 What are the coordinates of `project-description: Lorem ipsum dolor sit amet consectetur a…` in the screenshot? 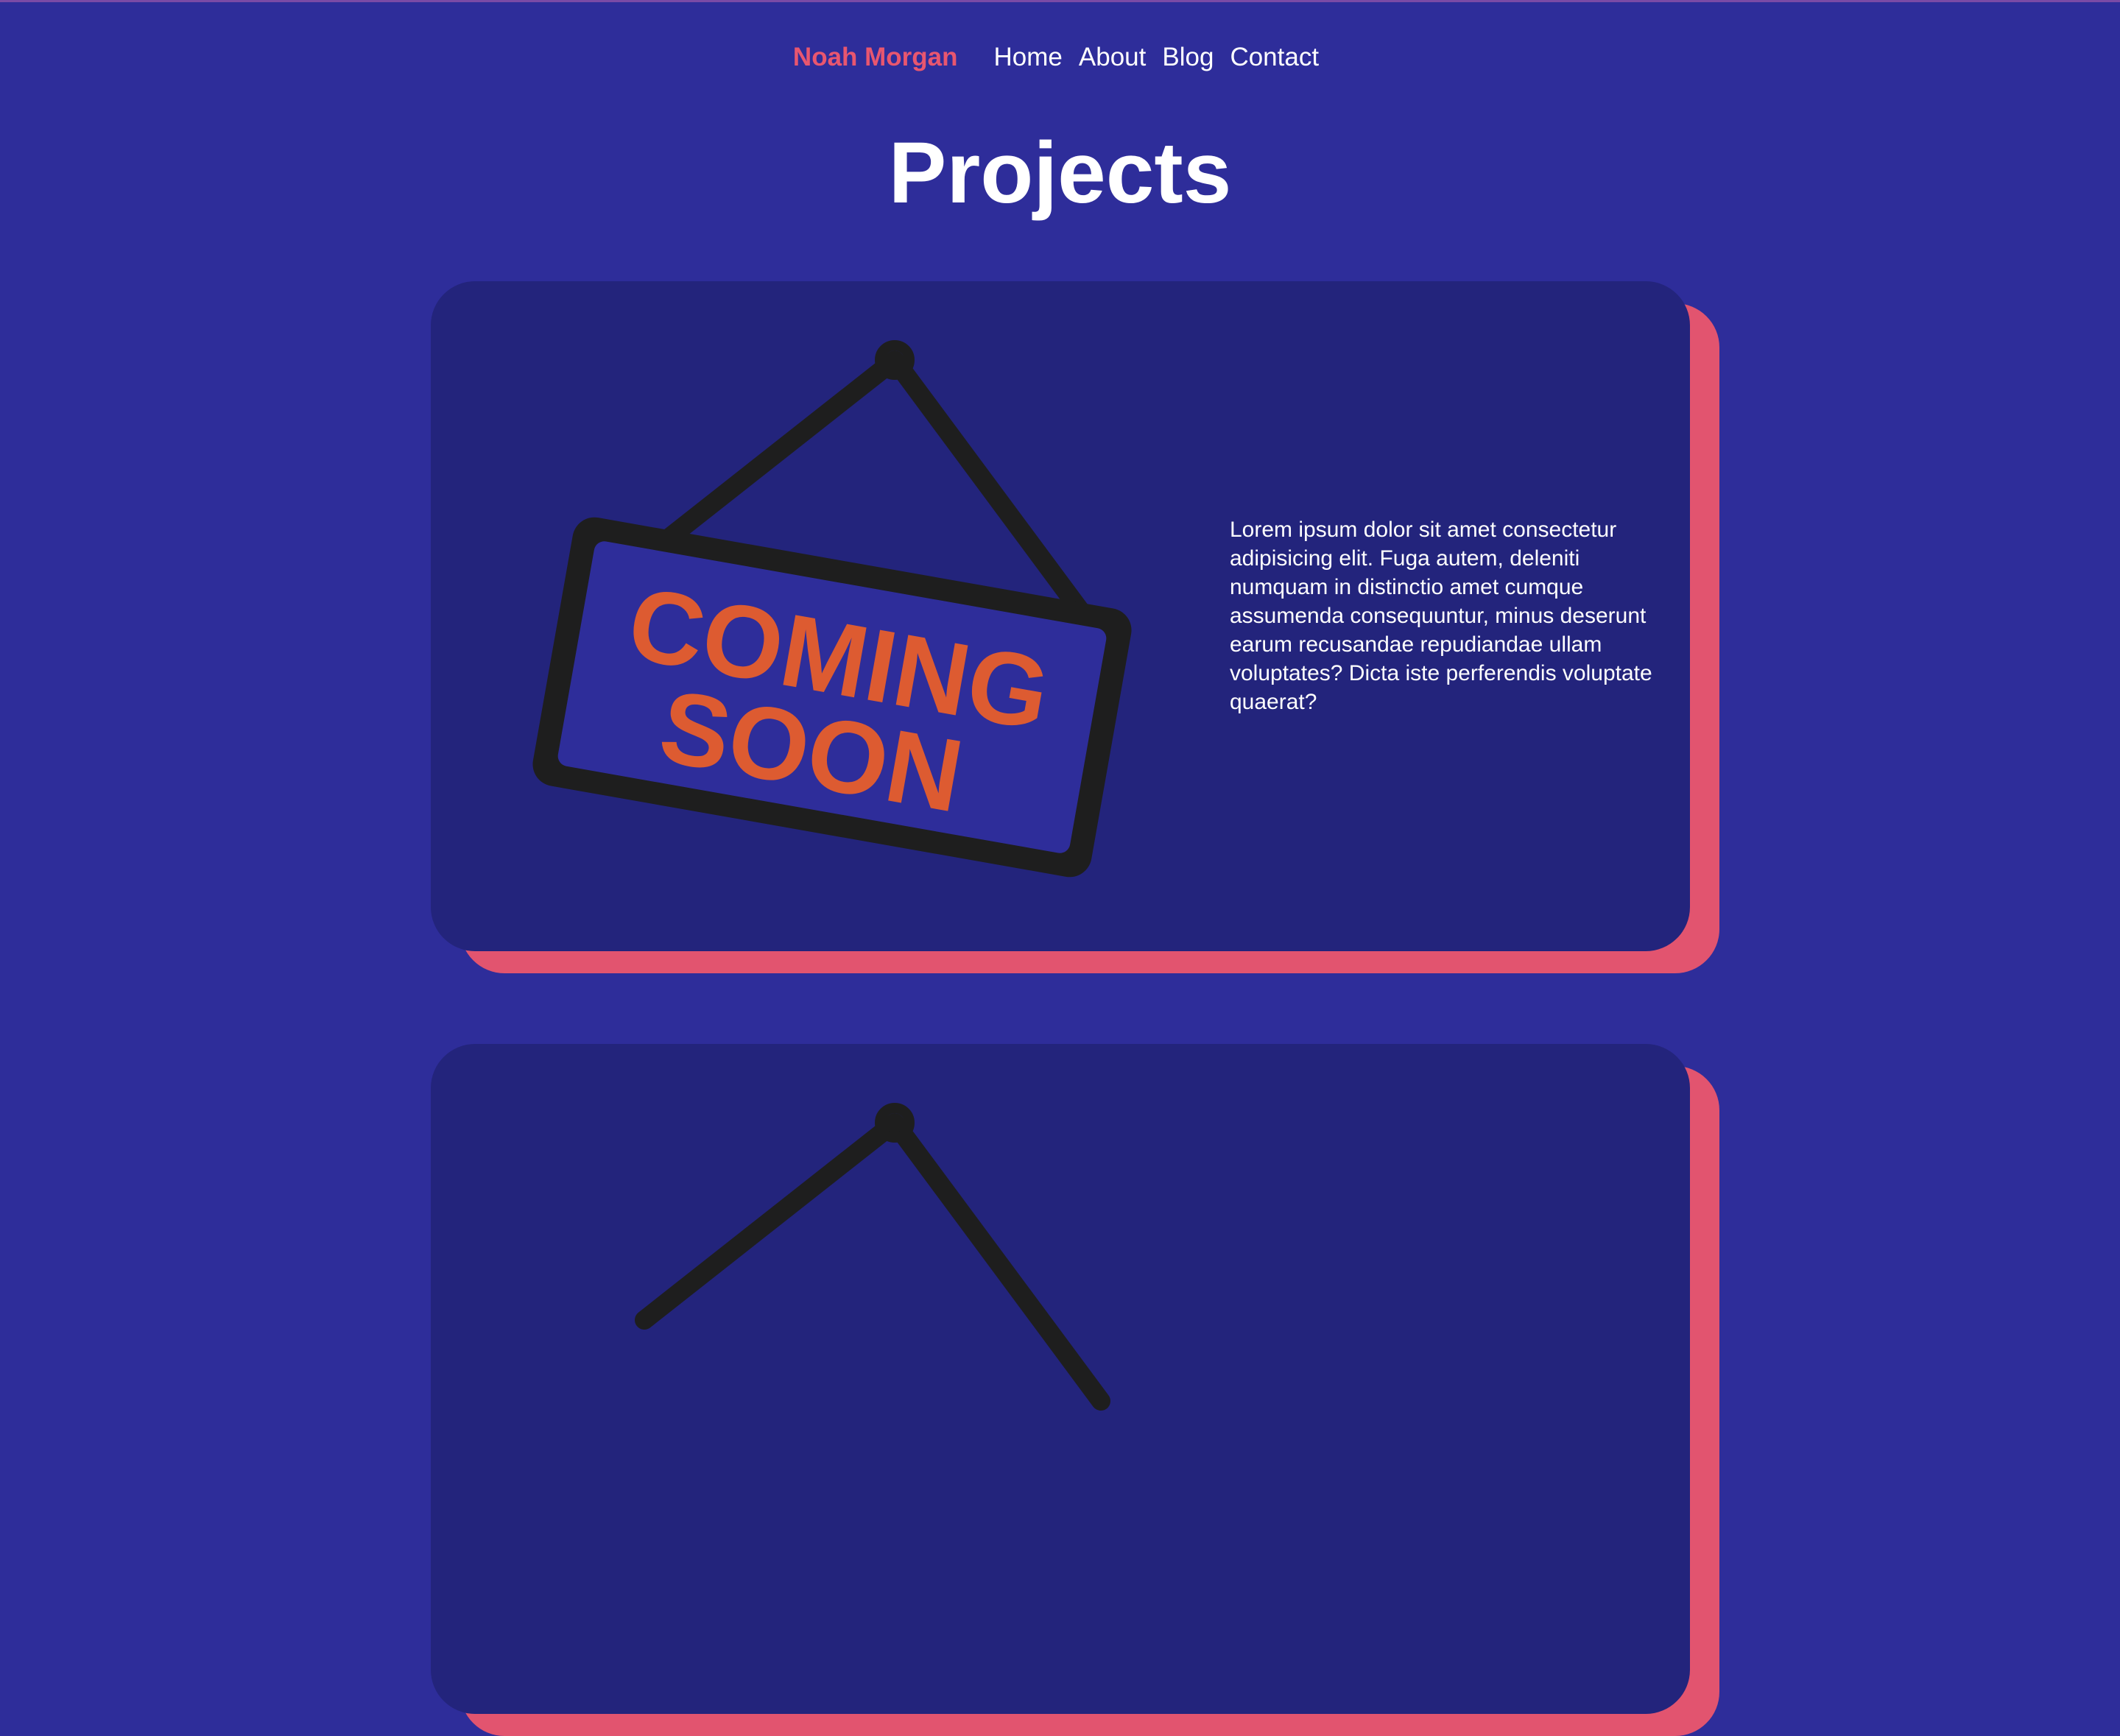 It's located at (1441, 616).